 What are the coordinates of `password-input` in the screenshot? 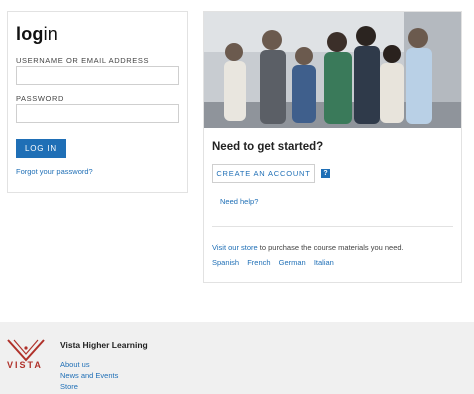 It's located at (97, 113).